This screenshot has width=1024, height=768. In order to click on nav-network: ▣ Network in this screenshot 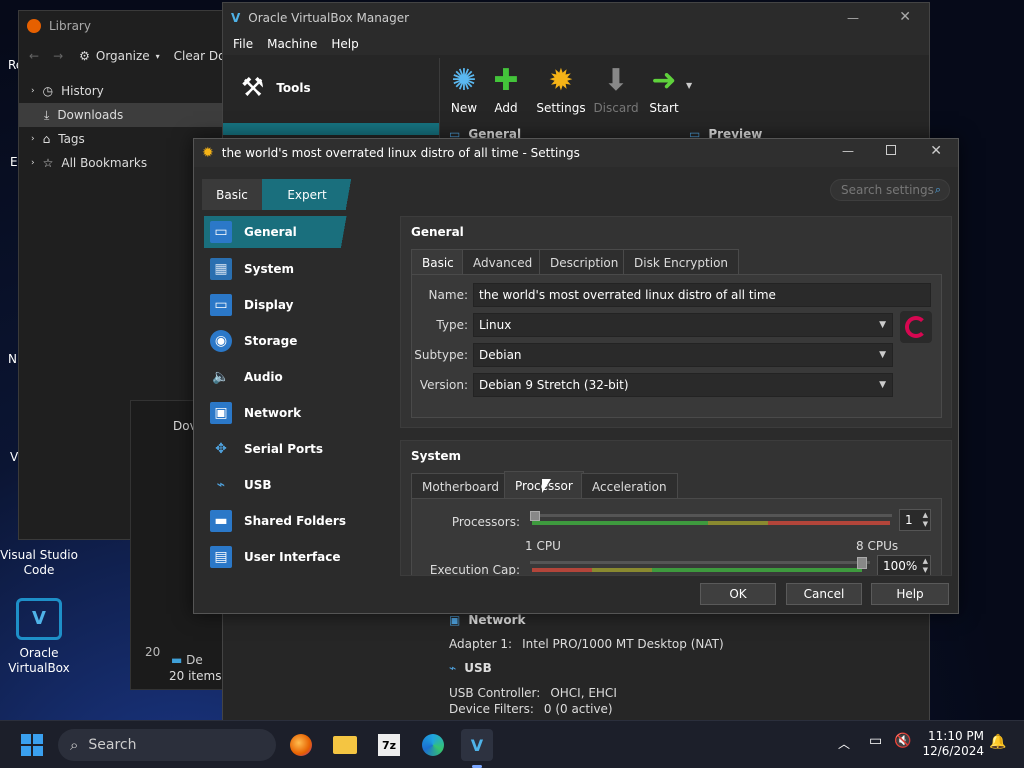, I will do `click(283, 413)`.